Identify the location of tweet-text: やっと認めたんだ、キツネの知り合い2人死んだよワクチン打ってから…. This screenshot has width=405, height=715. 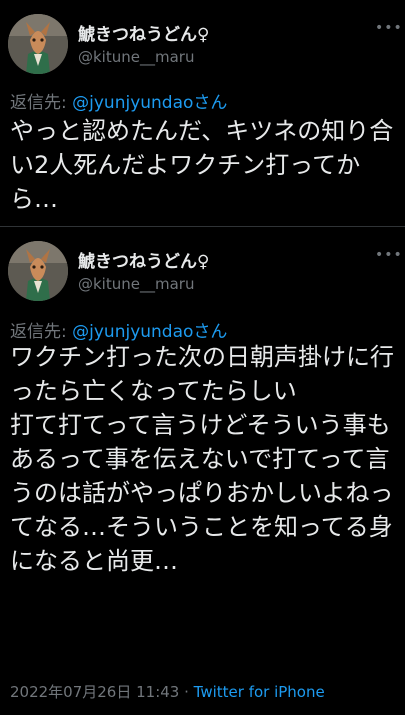
(202, 165).